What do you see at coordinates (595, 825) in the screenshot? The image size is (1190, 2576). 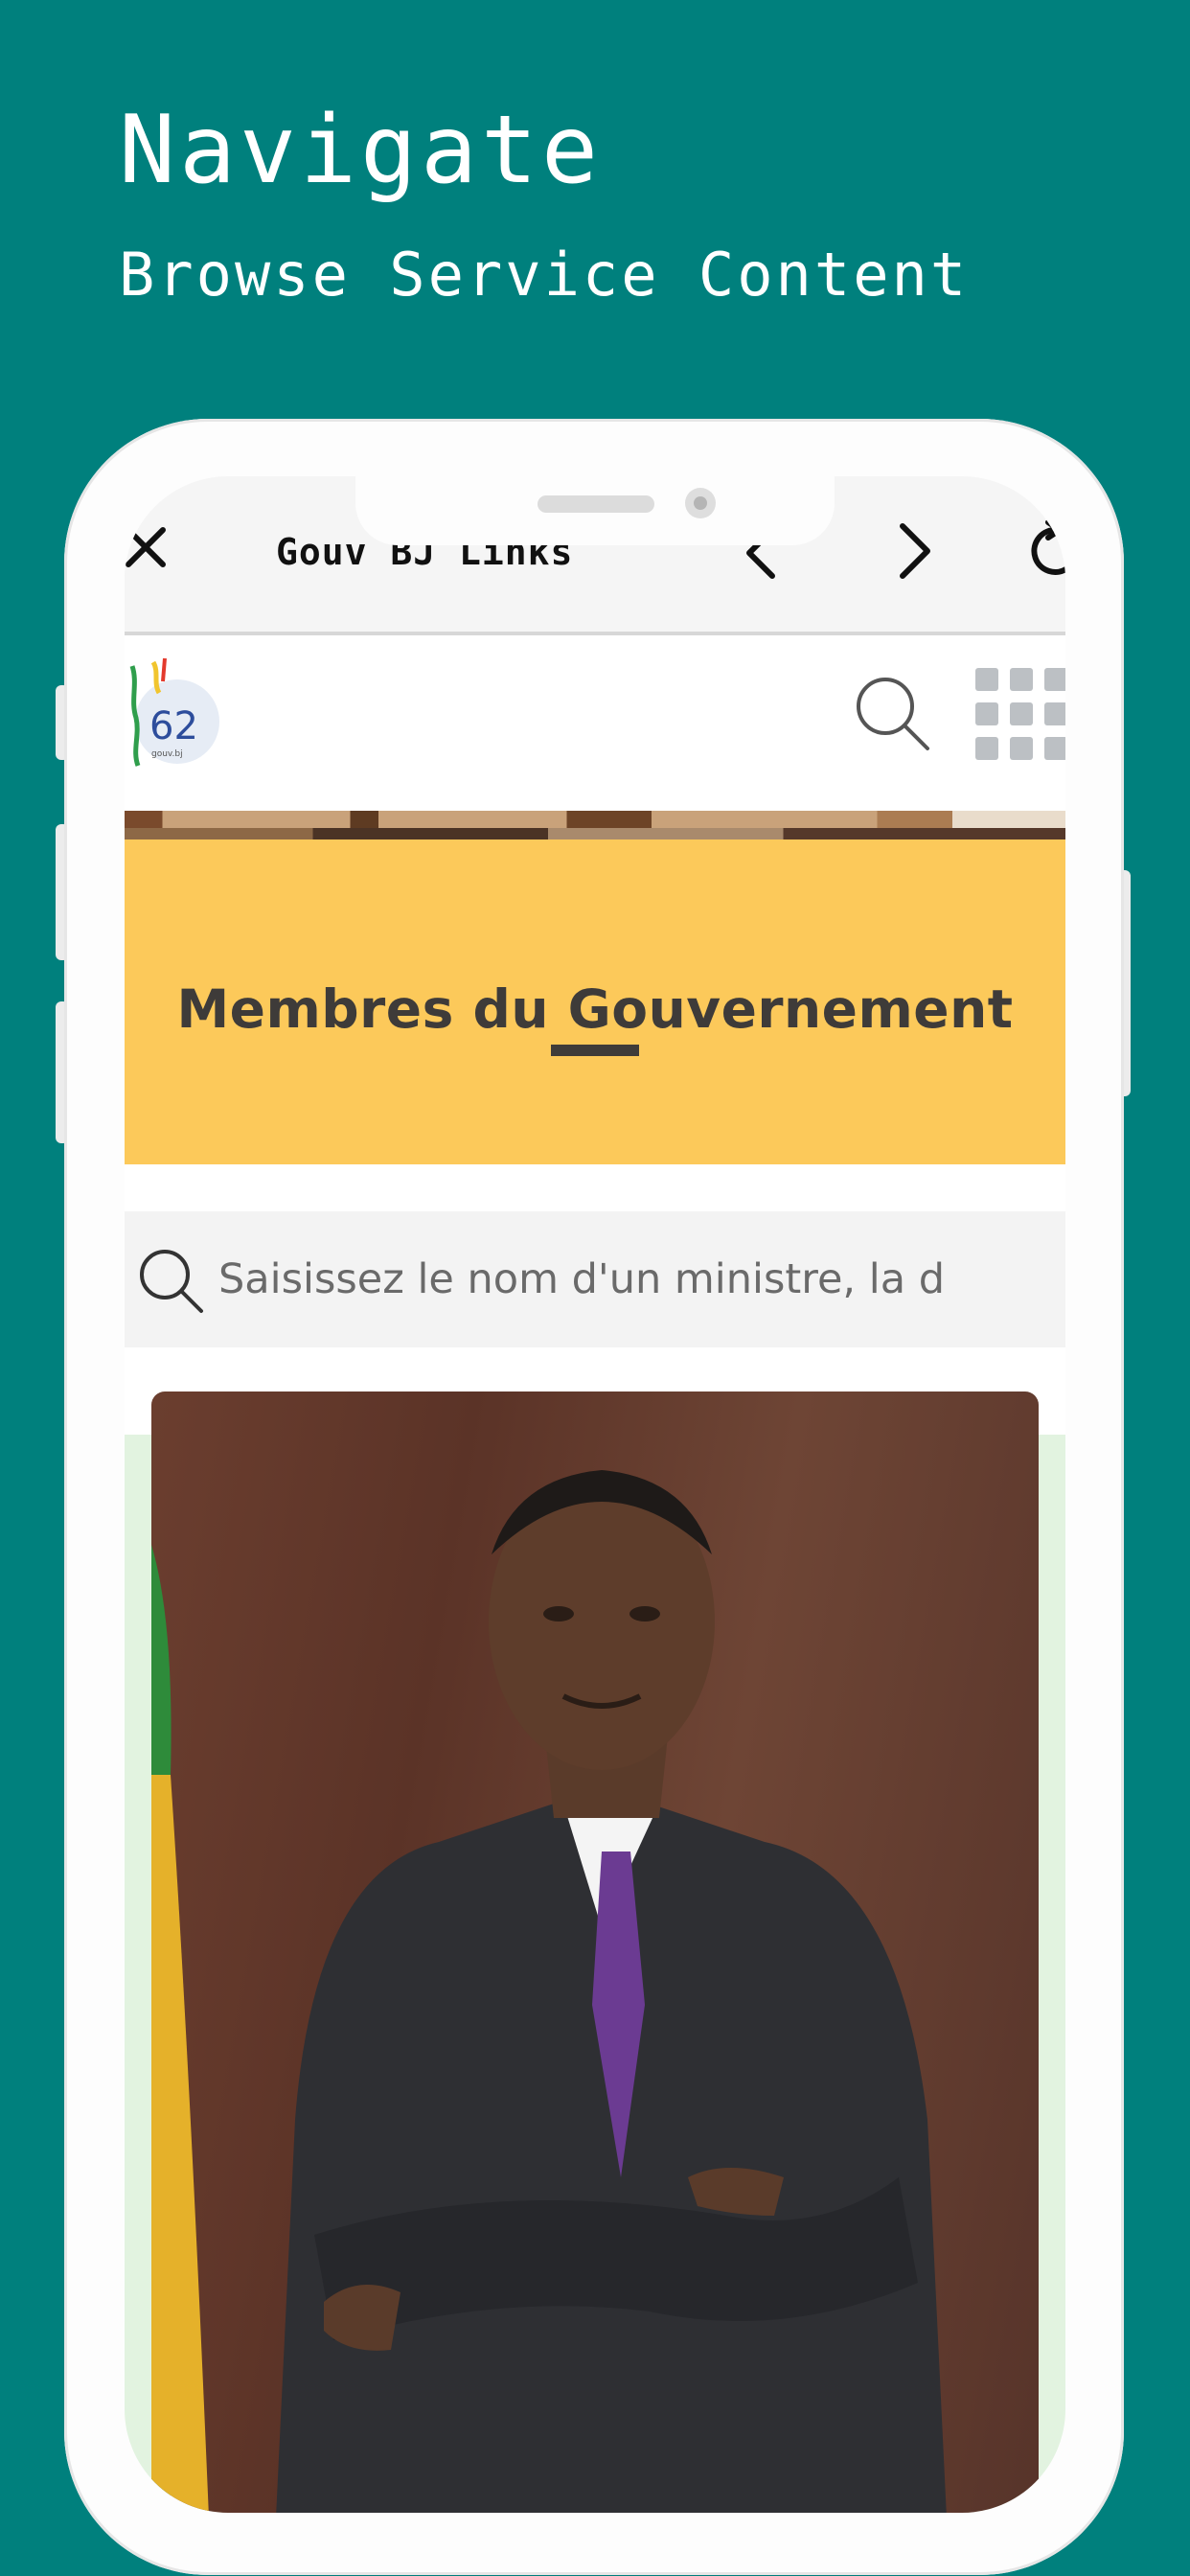 I see `hero-image-strip` at bounding box center [595, 825].